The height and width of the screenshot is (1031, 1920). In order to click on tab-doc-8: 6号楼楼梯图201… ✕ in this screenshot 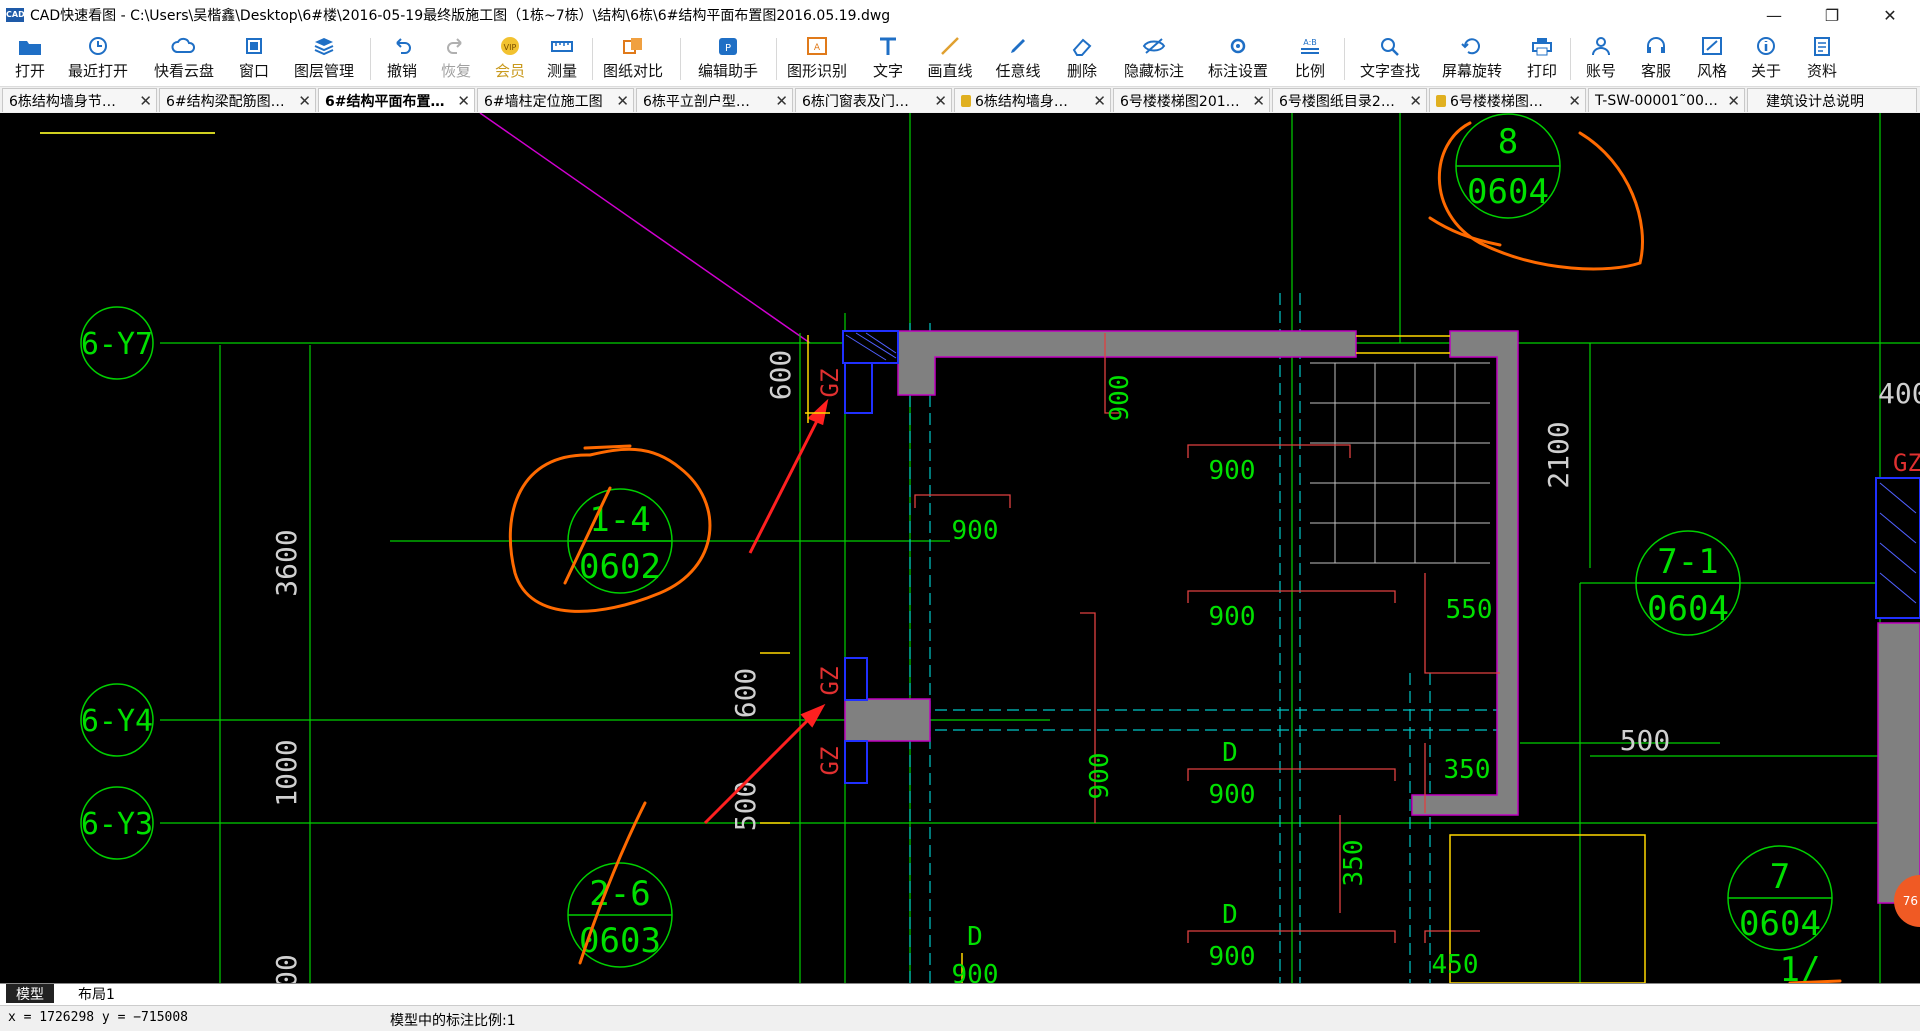, I will do `click(1191, 100)`.